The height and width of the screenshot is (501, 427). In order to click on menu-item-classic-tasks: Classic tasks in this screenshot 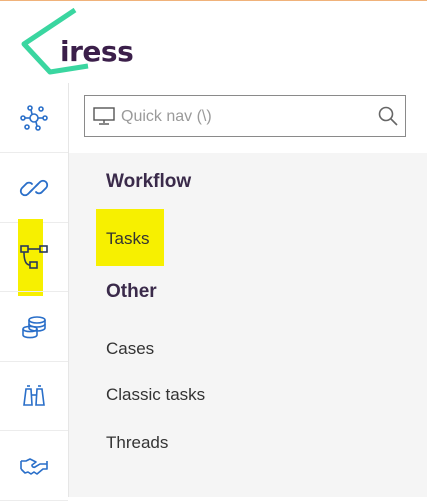, I will do `click(155, 395)`.